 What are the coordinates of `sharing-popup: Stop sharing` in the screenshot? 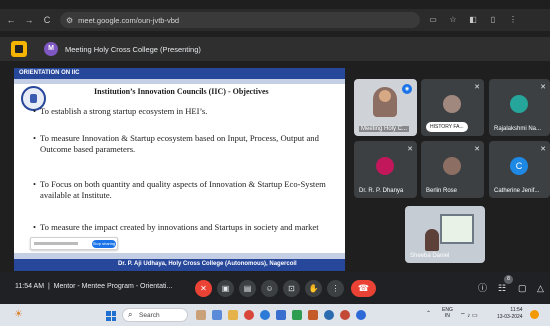 It's located at (74, 243).